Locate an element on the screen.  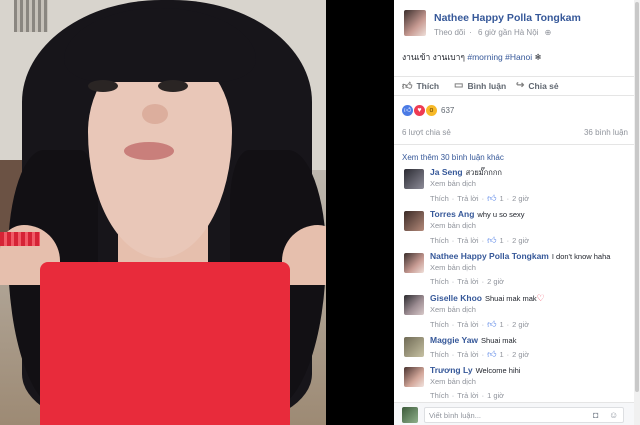
share-count: 6 lượt chia sẻ is located at coordinates (426, 132).